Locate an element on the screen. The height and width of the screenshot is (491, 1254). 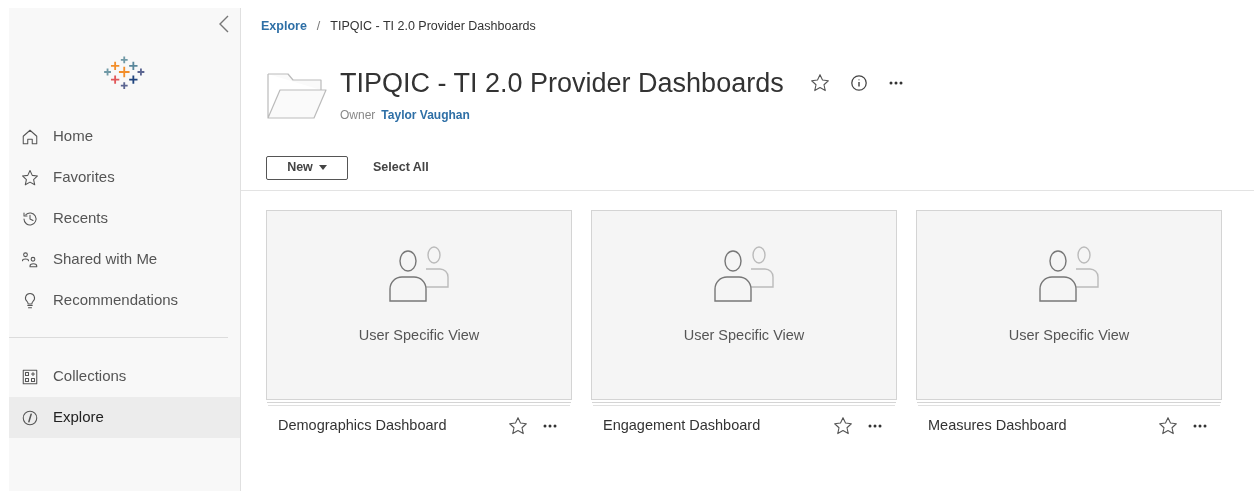
home-icon is located at coordinates (30, 136).